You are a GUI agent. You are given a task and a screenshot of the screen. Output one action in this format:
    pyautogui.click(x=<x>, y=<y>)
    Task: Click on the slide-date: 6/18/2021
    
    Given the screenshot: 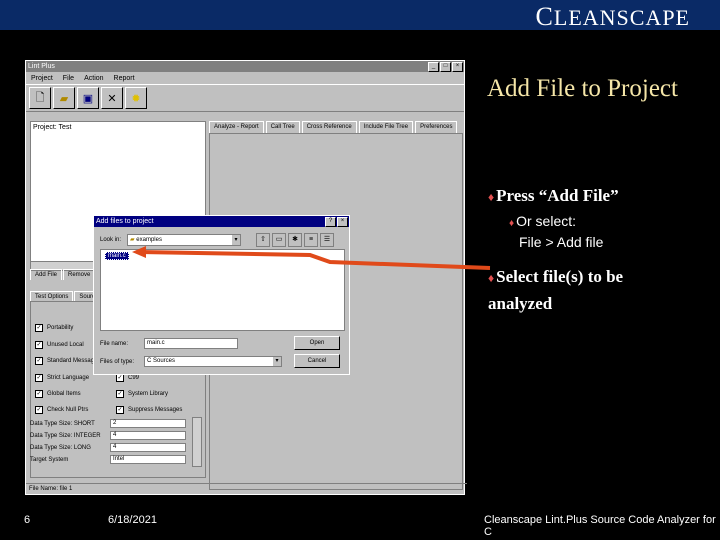 What is the action you would take?
    pyautogui.click(x=132, y=520)
    